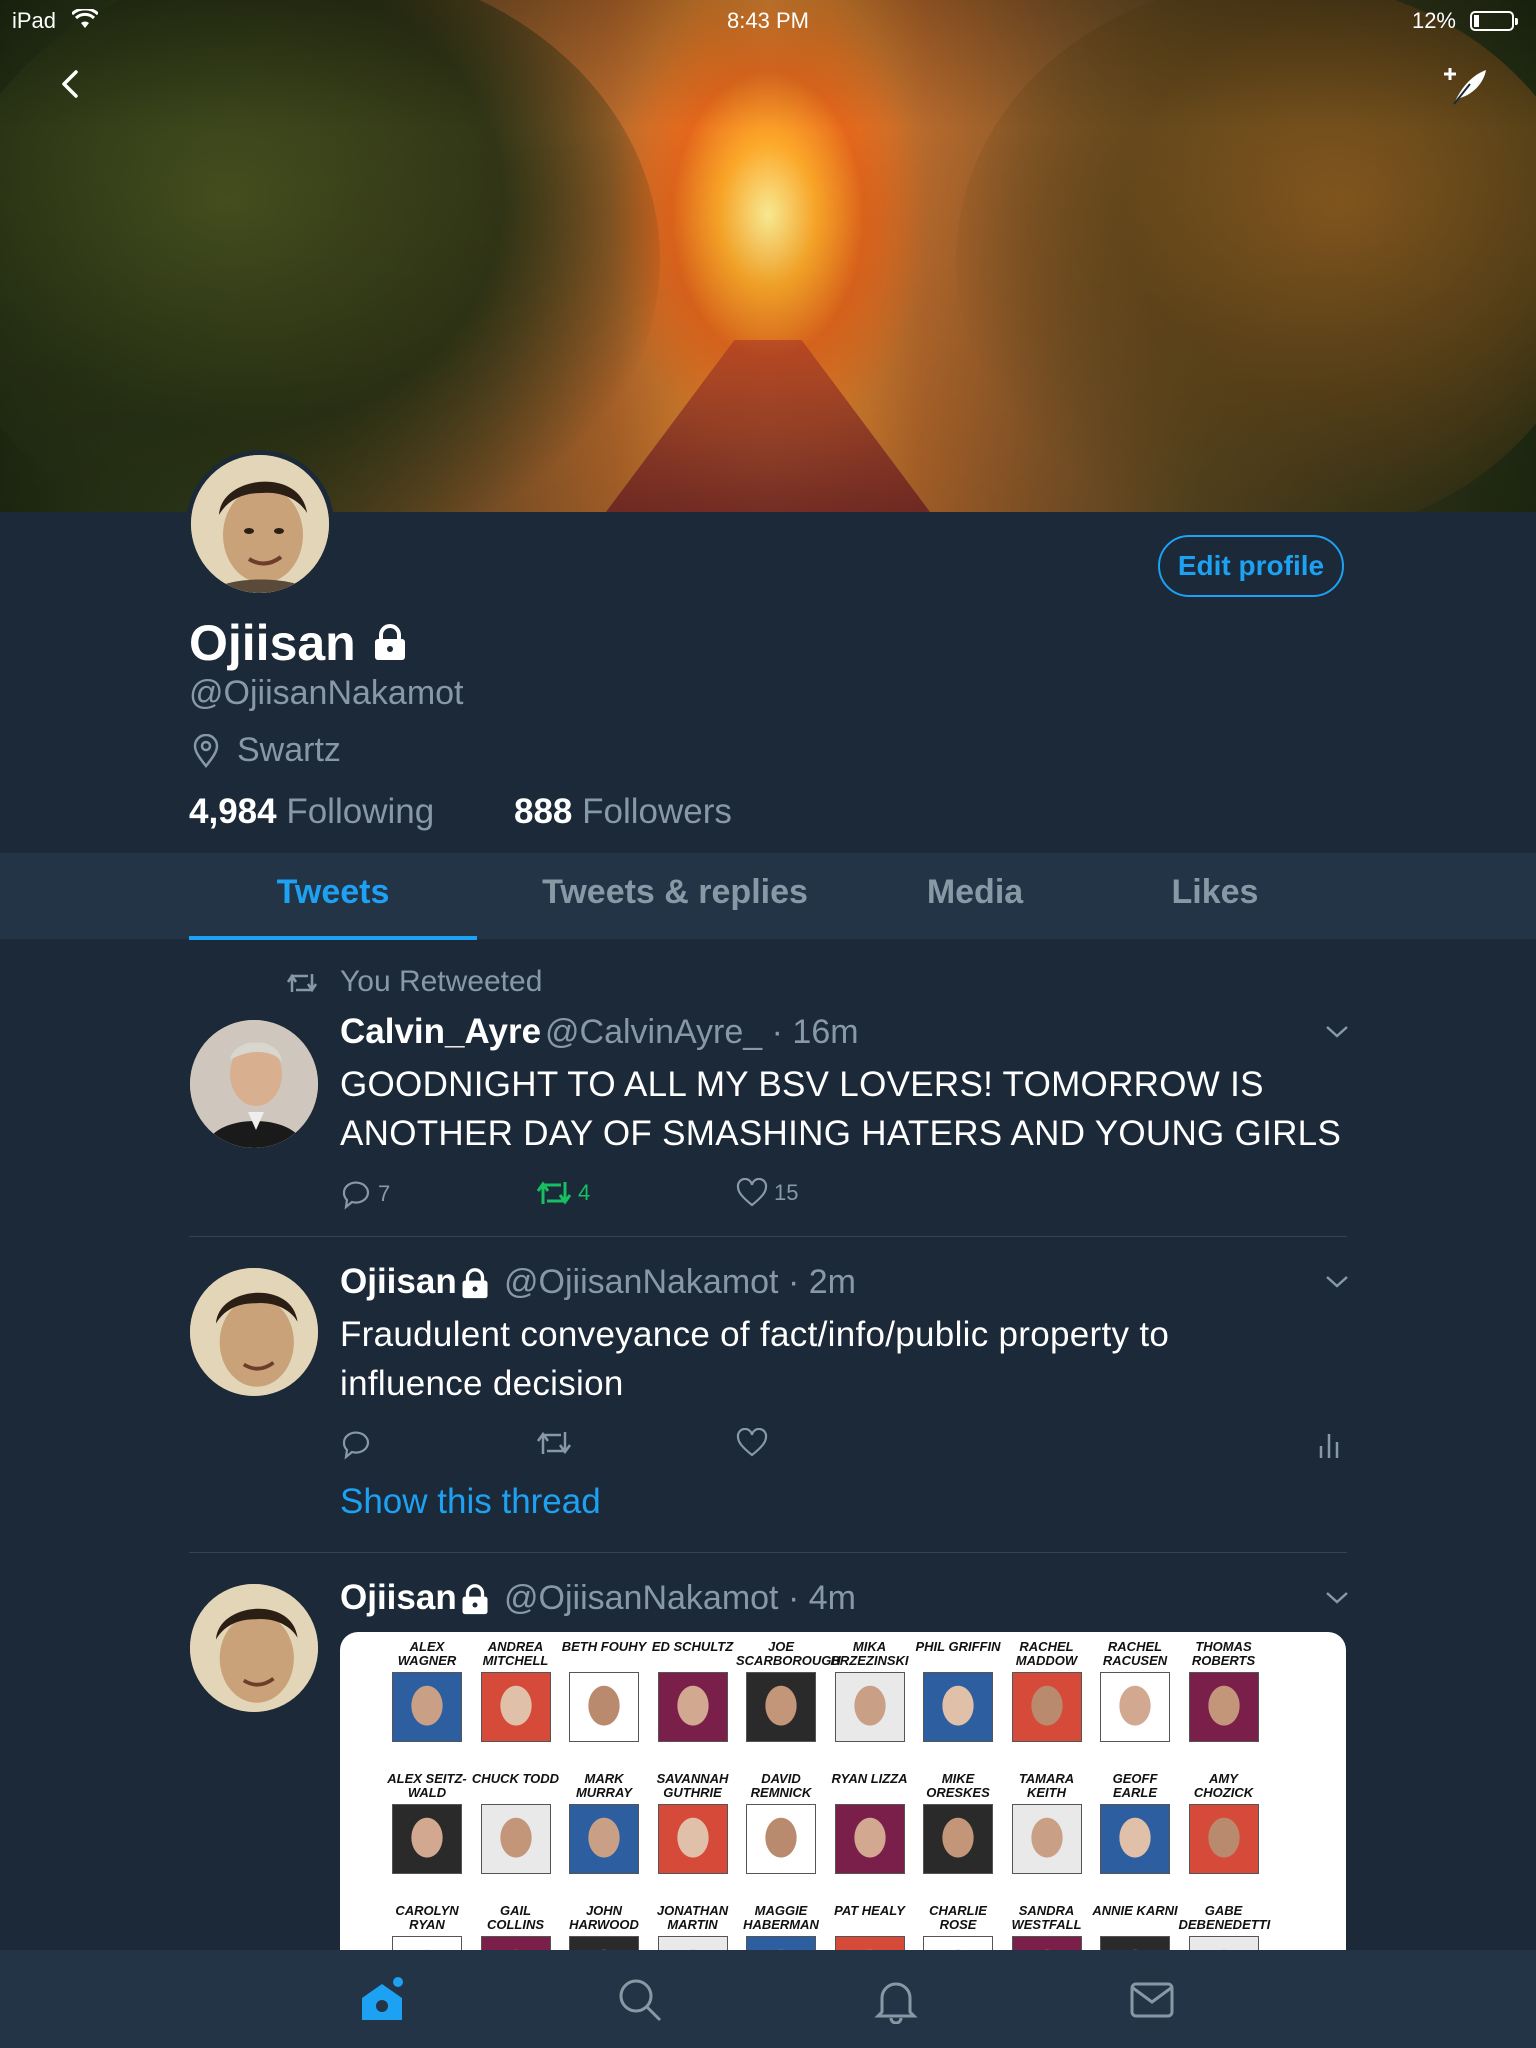 The image size is (1536, 2048). What do you see at coordinates (604, 1917) in the screenshot?
I see `media-person-name: JOHN HARWOOD` at bounding box center [604, 1917].